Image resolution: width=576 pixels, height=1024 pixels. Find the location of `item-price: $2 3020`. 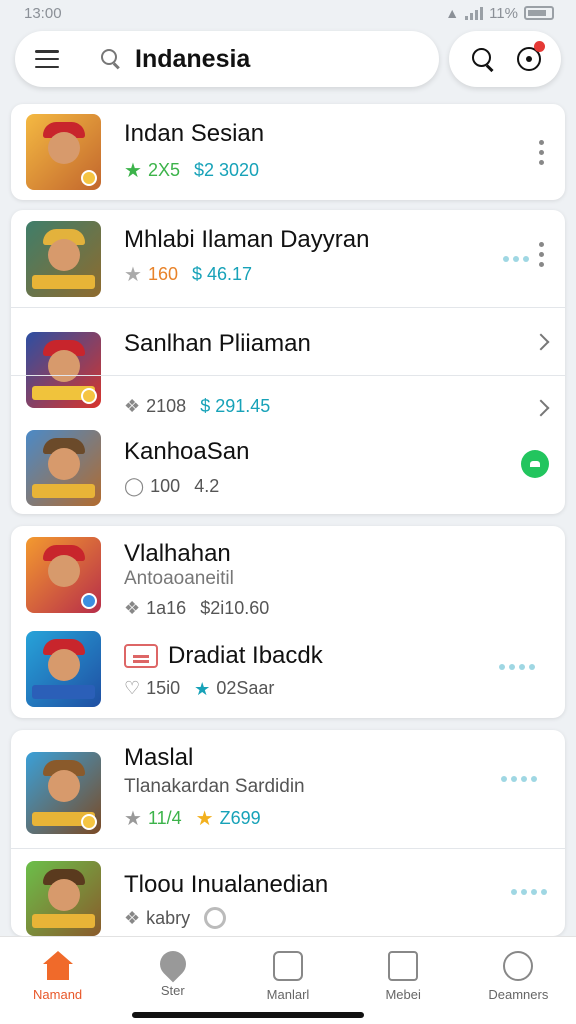

item-price: $2 3020 is located at coordinates (226, 170).